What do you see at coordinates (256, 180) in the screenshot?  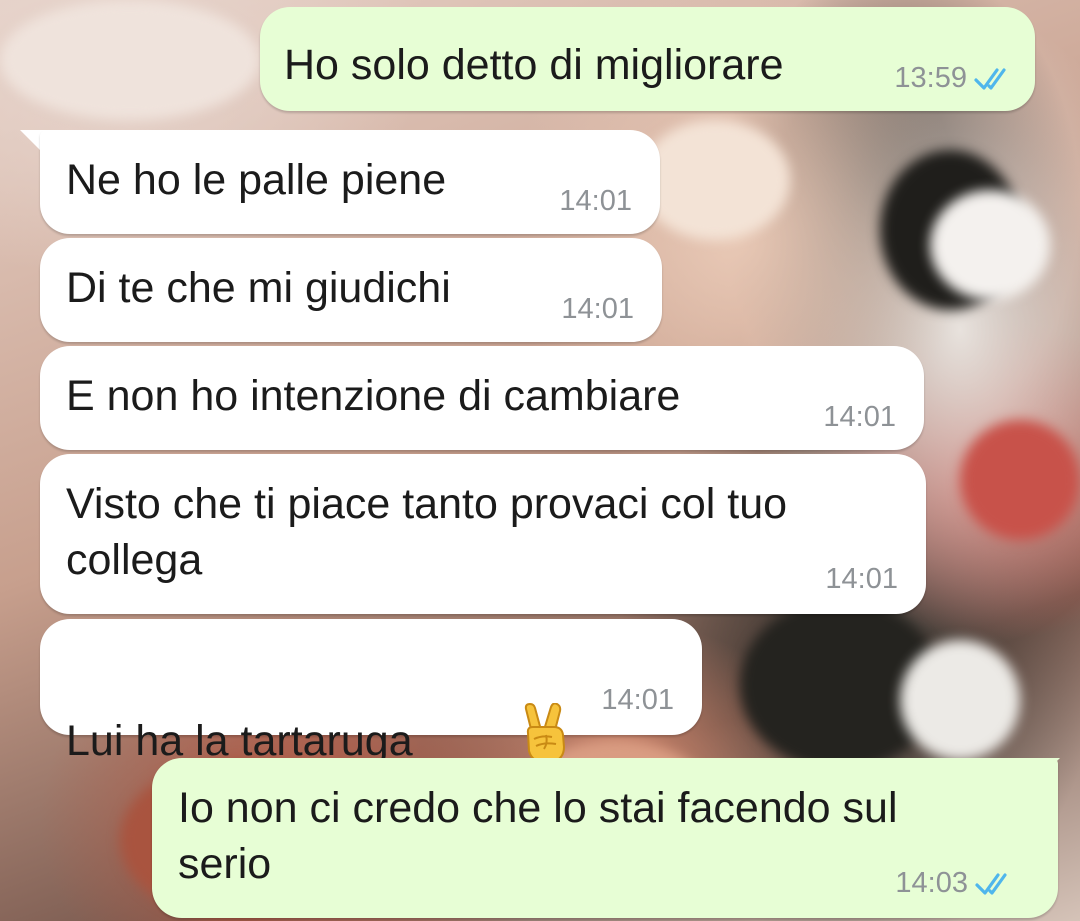 I see `message-text: Ne ho le palle piene` at bounding box center [256, 180].